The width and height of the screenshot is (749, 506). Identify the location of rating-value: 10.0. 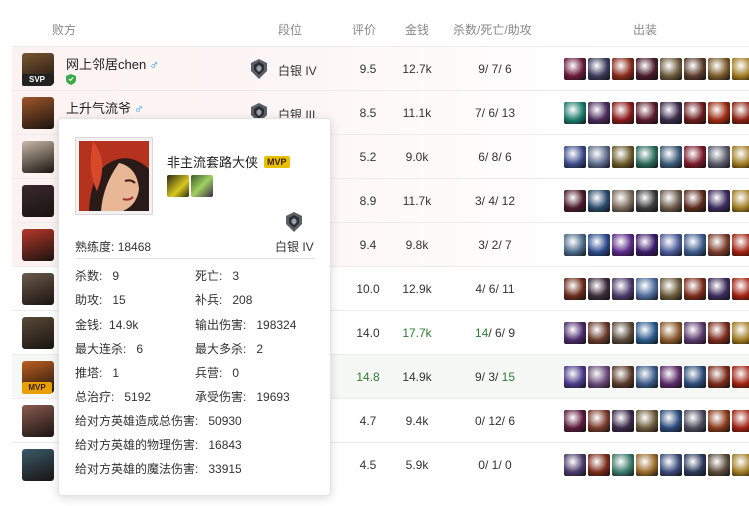
(368, 289).